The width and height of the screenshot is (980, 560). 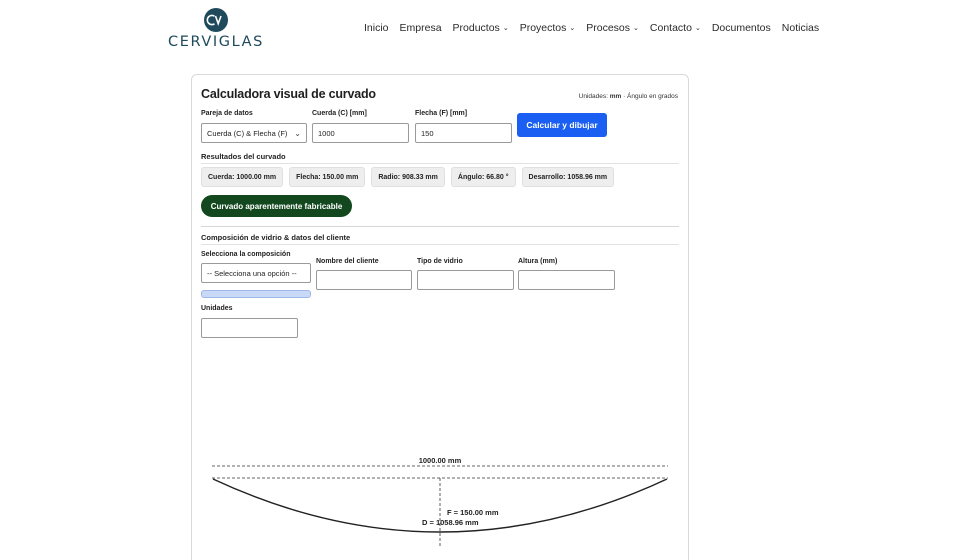 What do you see at coordinates (217, 308) in the screenshot?
I see `units-label: Unidades` at bounding box center [217, 308].